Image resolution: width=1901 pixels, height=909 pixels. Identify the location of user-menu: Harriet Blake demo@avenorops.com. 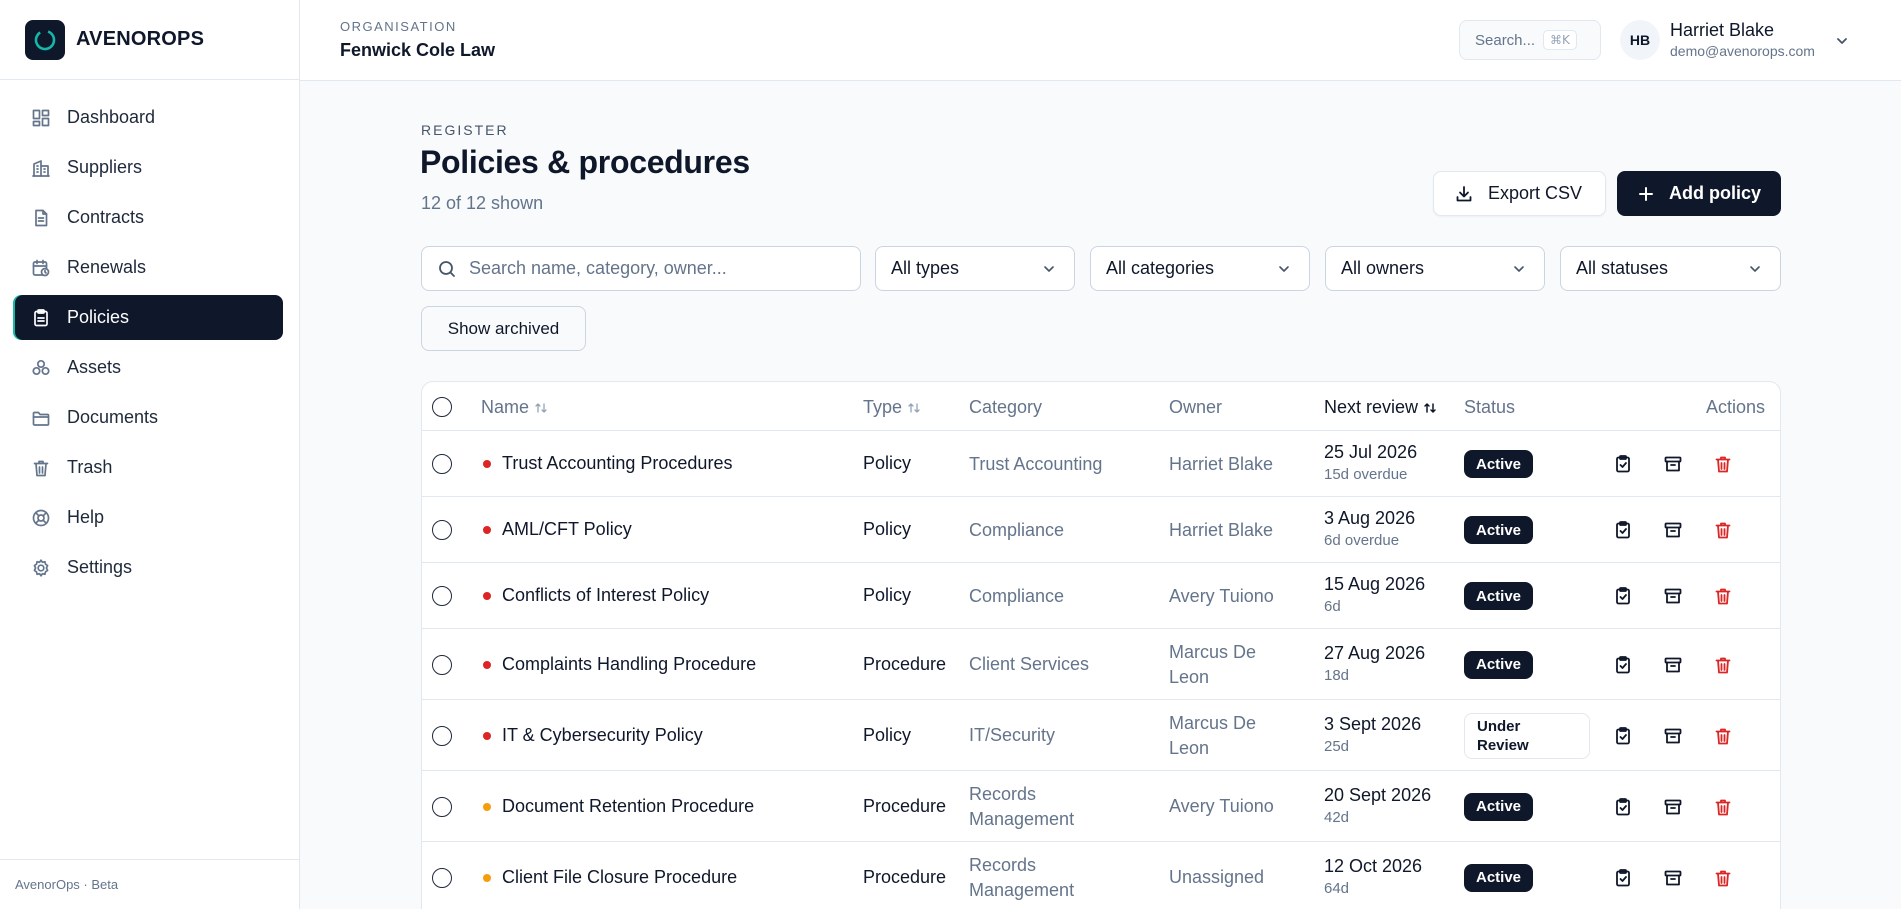
(1742, 39).